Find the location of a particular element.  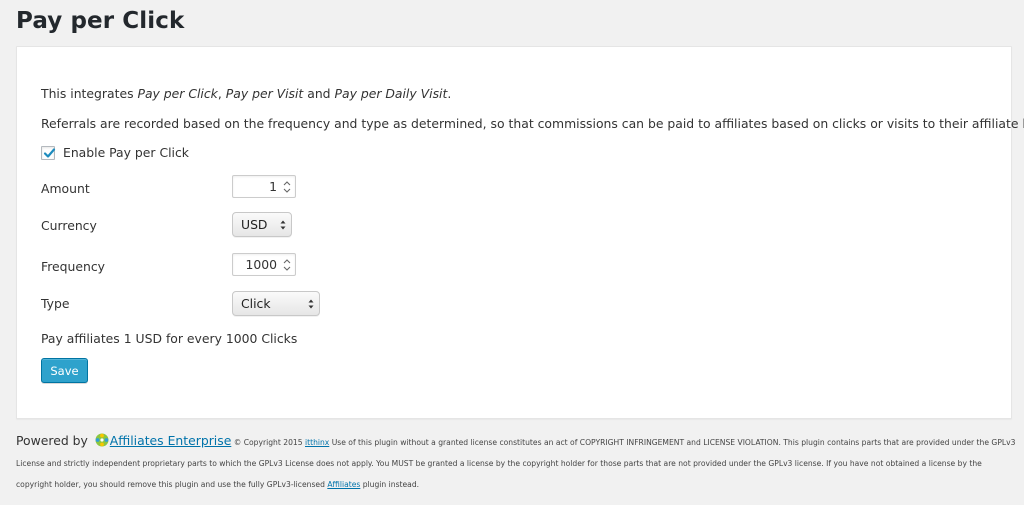

itthinx-link: itthinx is located at coordinates (317, 442).